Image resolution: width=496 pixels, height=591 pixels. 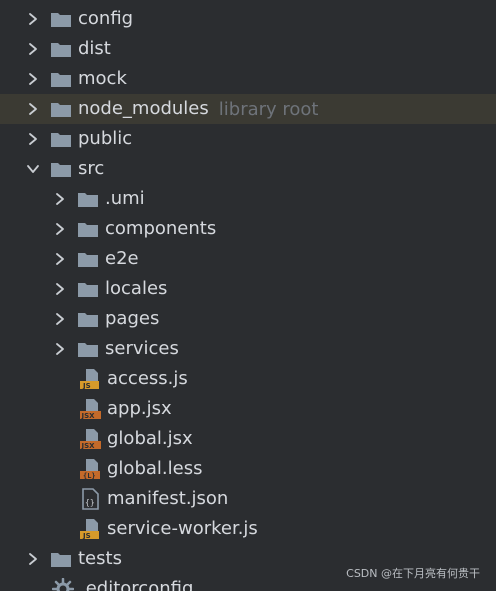 I want to click on tree-item-components: components, so click(x=248, y=229).